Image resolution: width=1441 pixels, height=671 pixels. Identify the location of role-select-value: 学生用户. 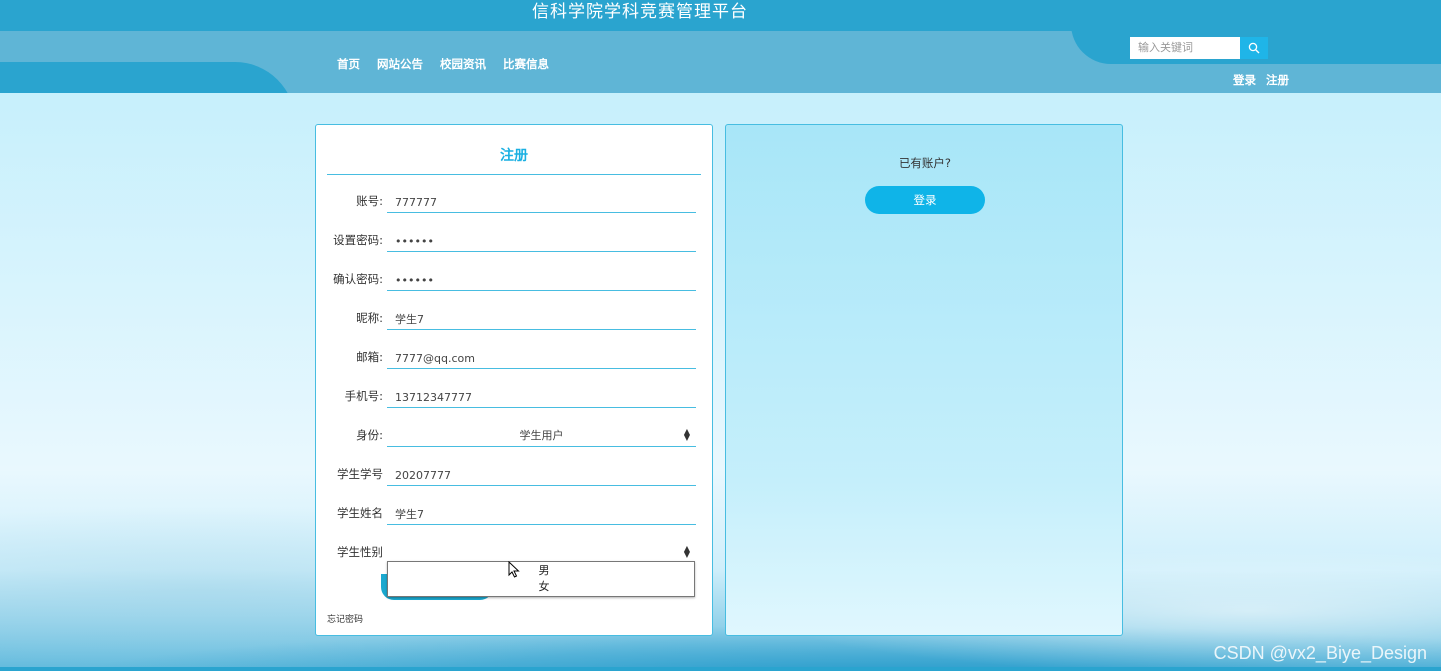
(541, 435).